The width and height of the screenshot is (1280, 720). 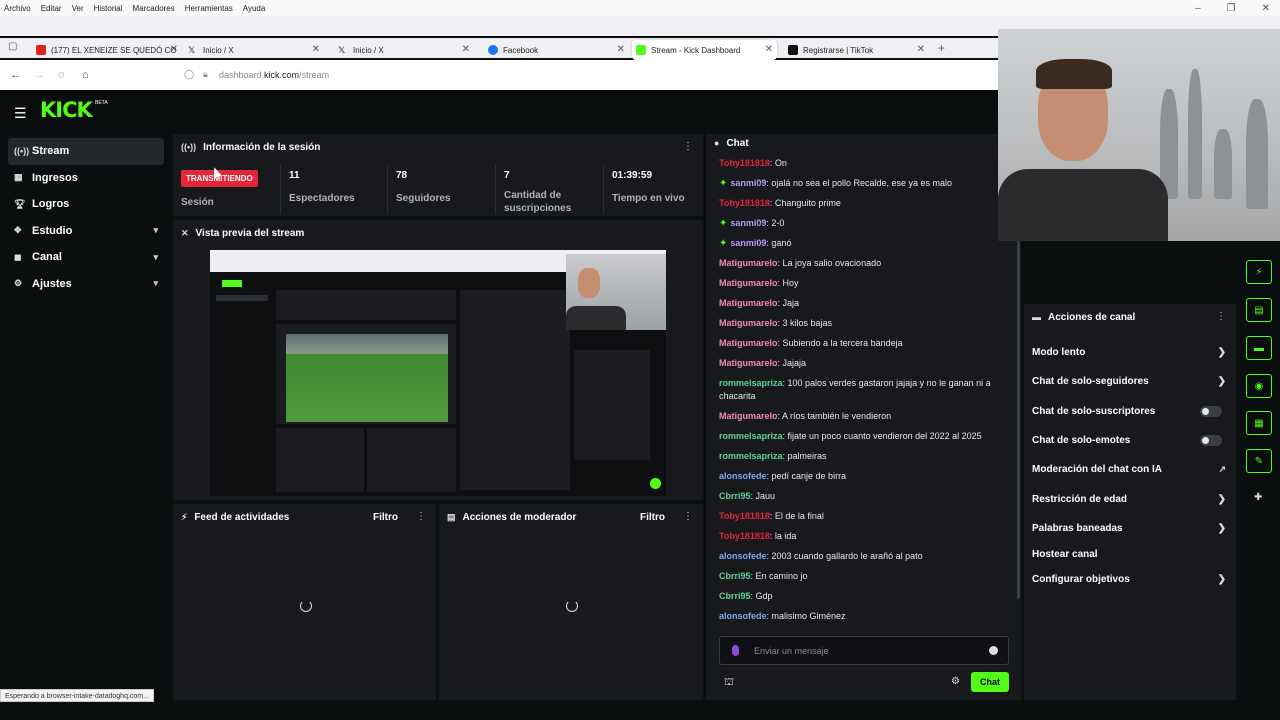 What do you see at coordinates (1198, 8) in the screenshot?
I see `minimize-icon: –` at bounding box center [1198, 8].